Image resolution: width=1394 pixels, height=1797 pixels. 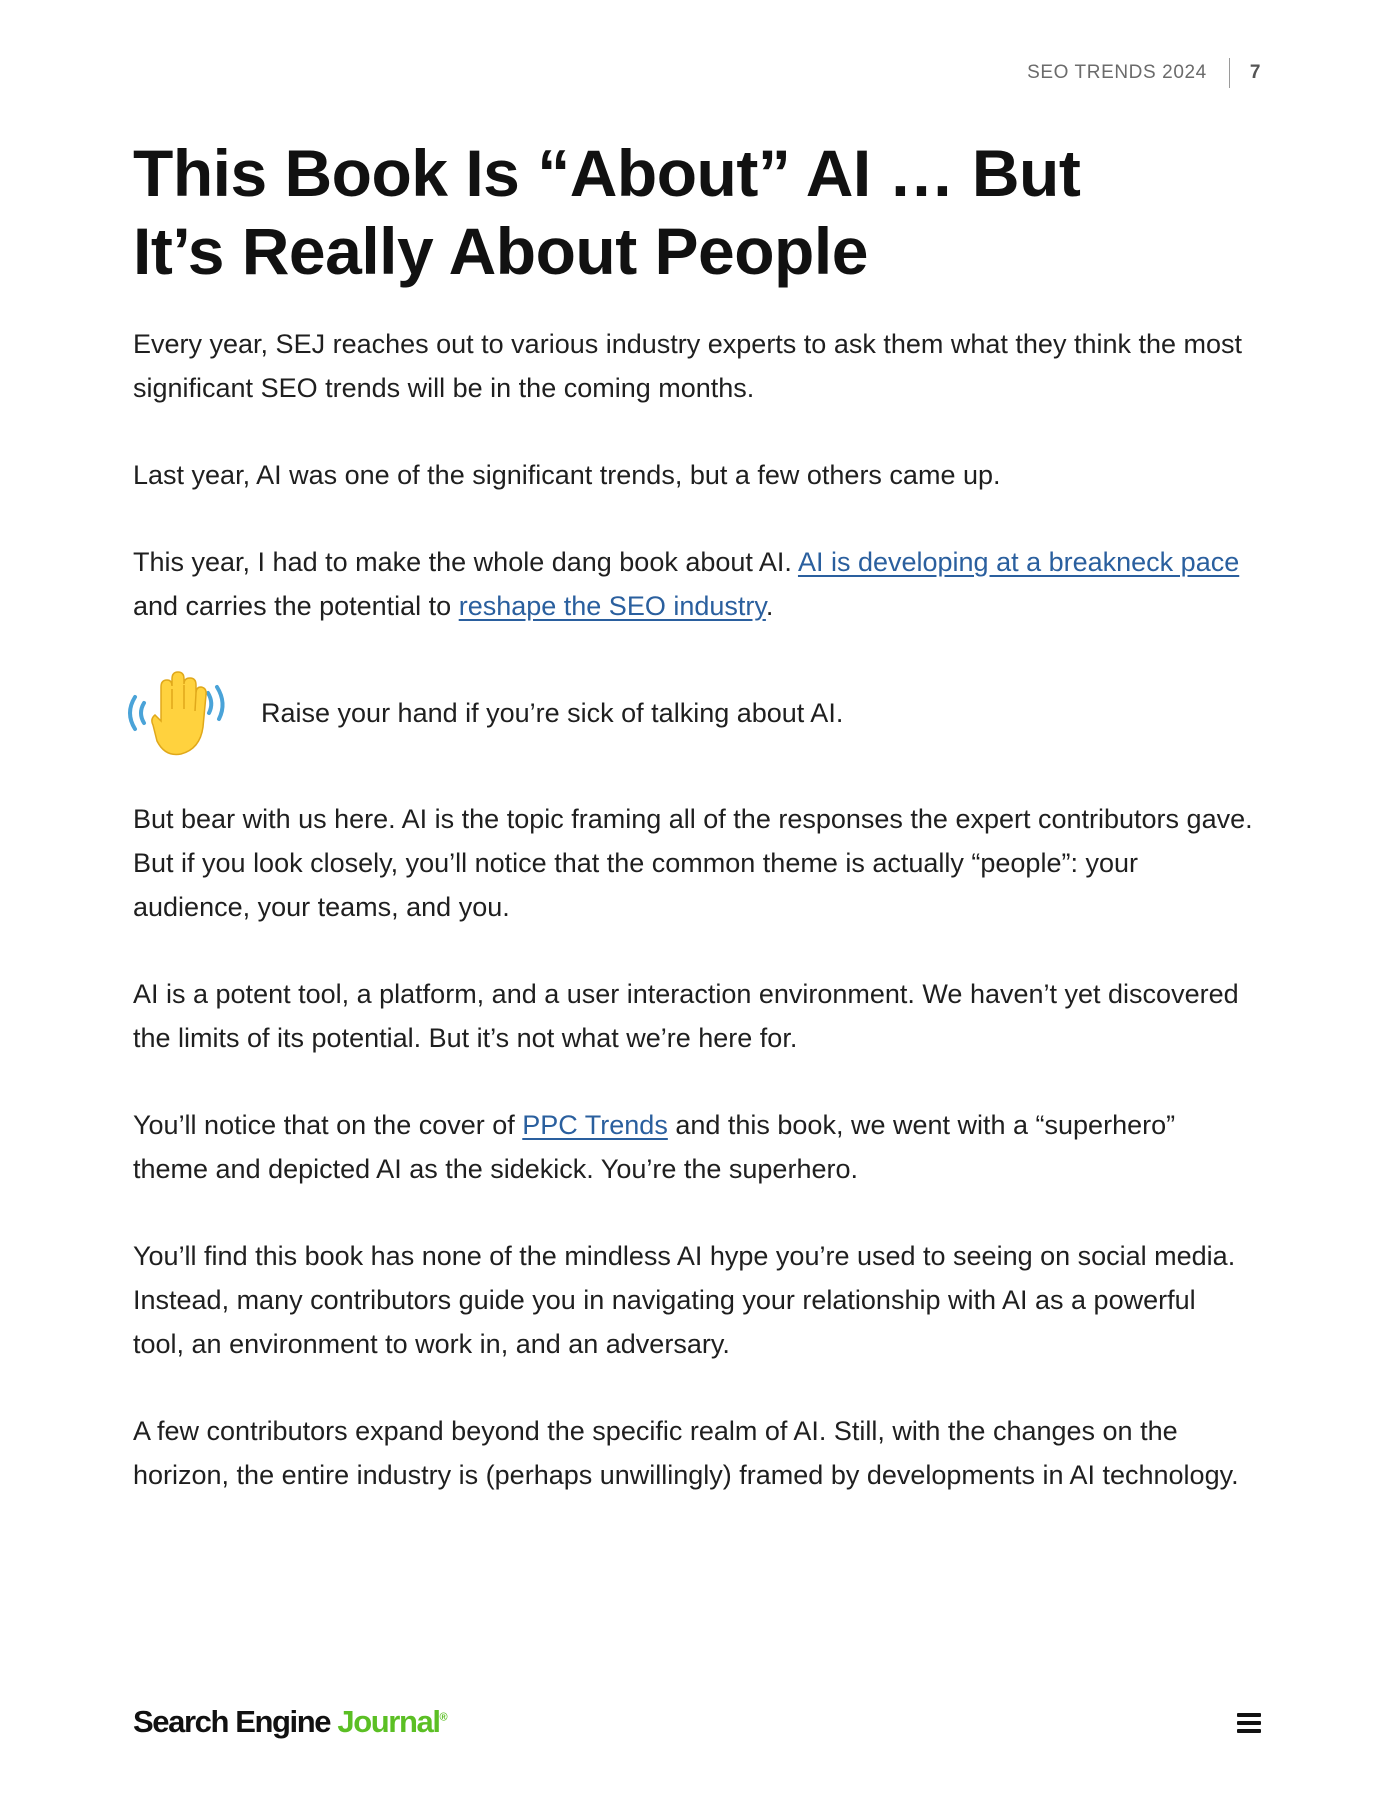 I want to click on sej-logo: Search Engine Journal®, so click(x=290, y=1722).